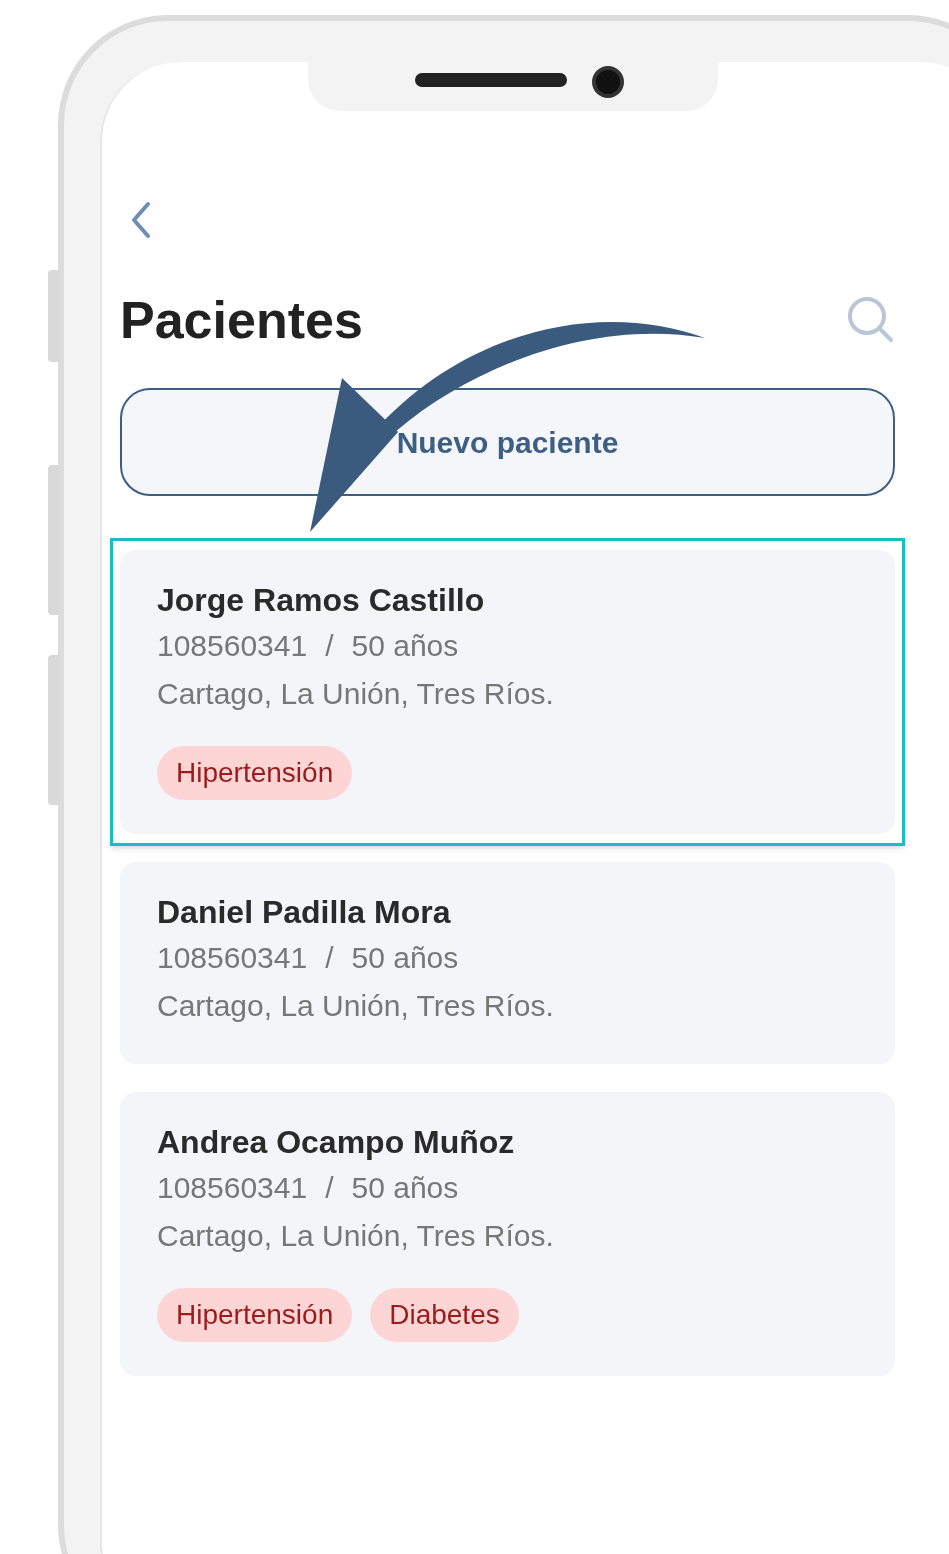 The height and width of the screenshot is (1554, 949). Describe the element at coordinates (321, 600) in the screenshot. I see `patient-name: Jorge Ramos Castillo` at that location.